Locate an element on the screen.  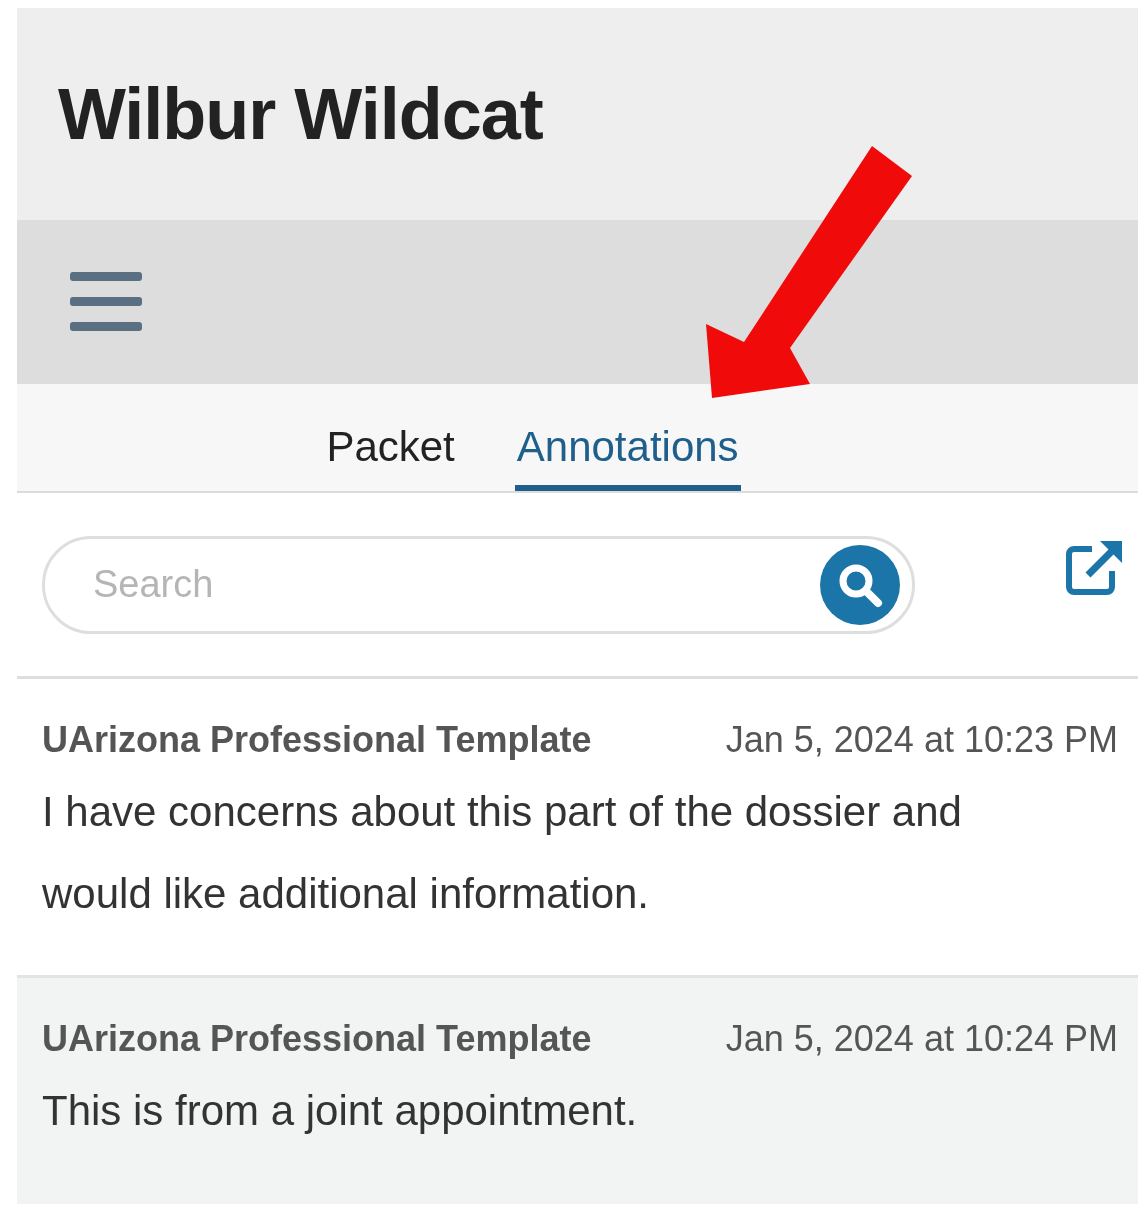
search-field: Search is located at coordinates (455, 584).